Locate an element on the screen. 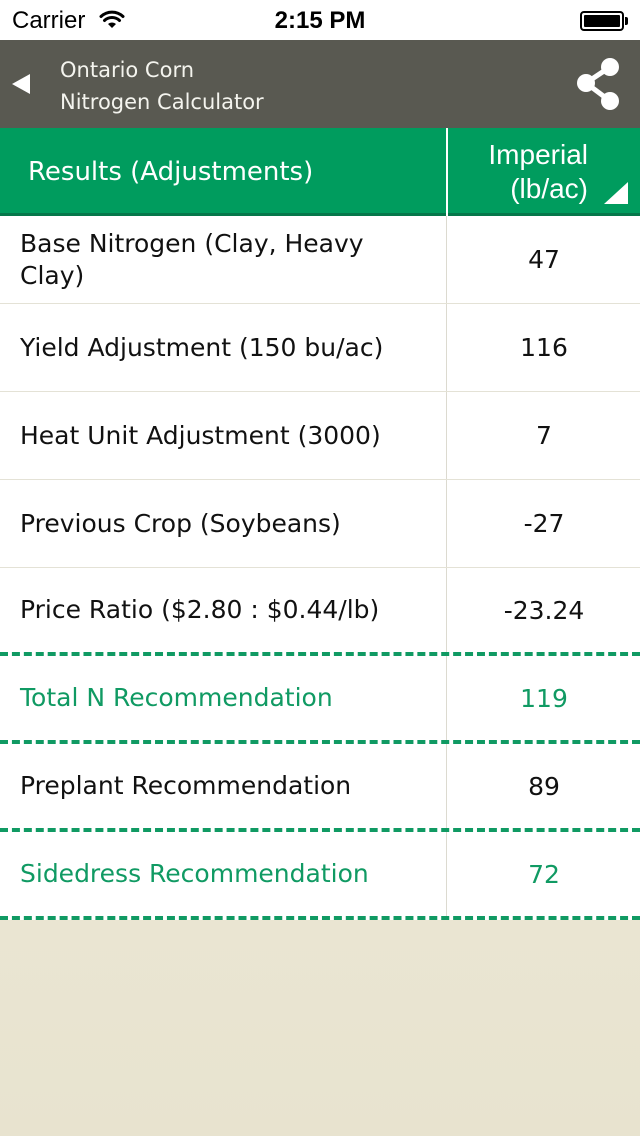 The width and height of the screenshot is (640, 1136). sidedress-row: Sidedress Recommendation 72 is located at coordinates (320, 876).